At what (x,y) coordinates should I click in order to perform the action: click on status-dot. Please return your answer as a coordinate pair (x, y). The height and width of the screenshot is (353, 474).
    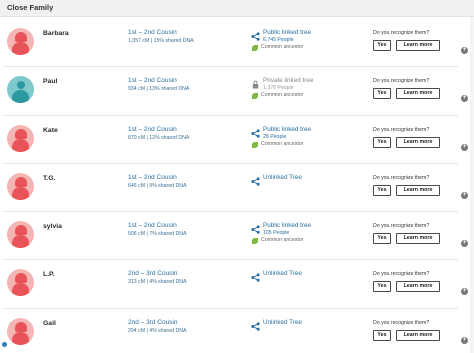
    Looking at the image, I should click on (4, 344).